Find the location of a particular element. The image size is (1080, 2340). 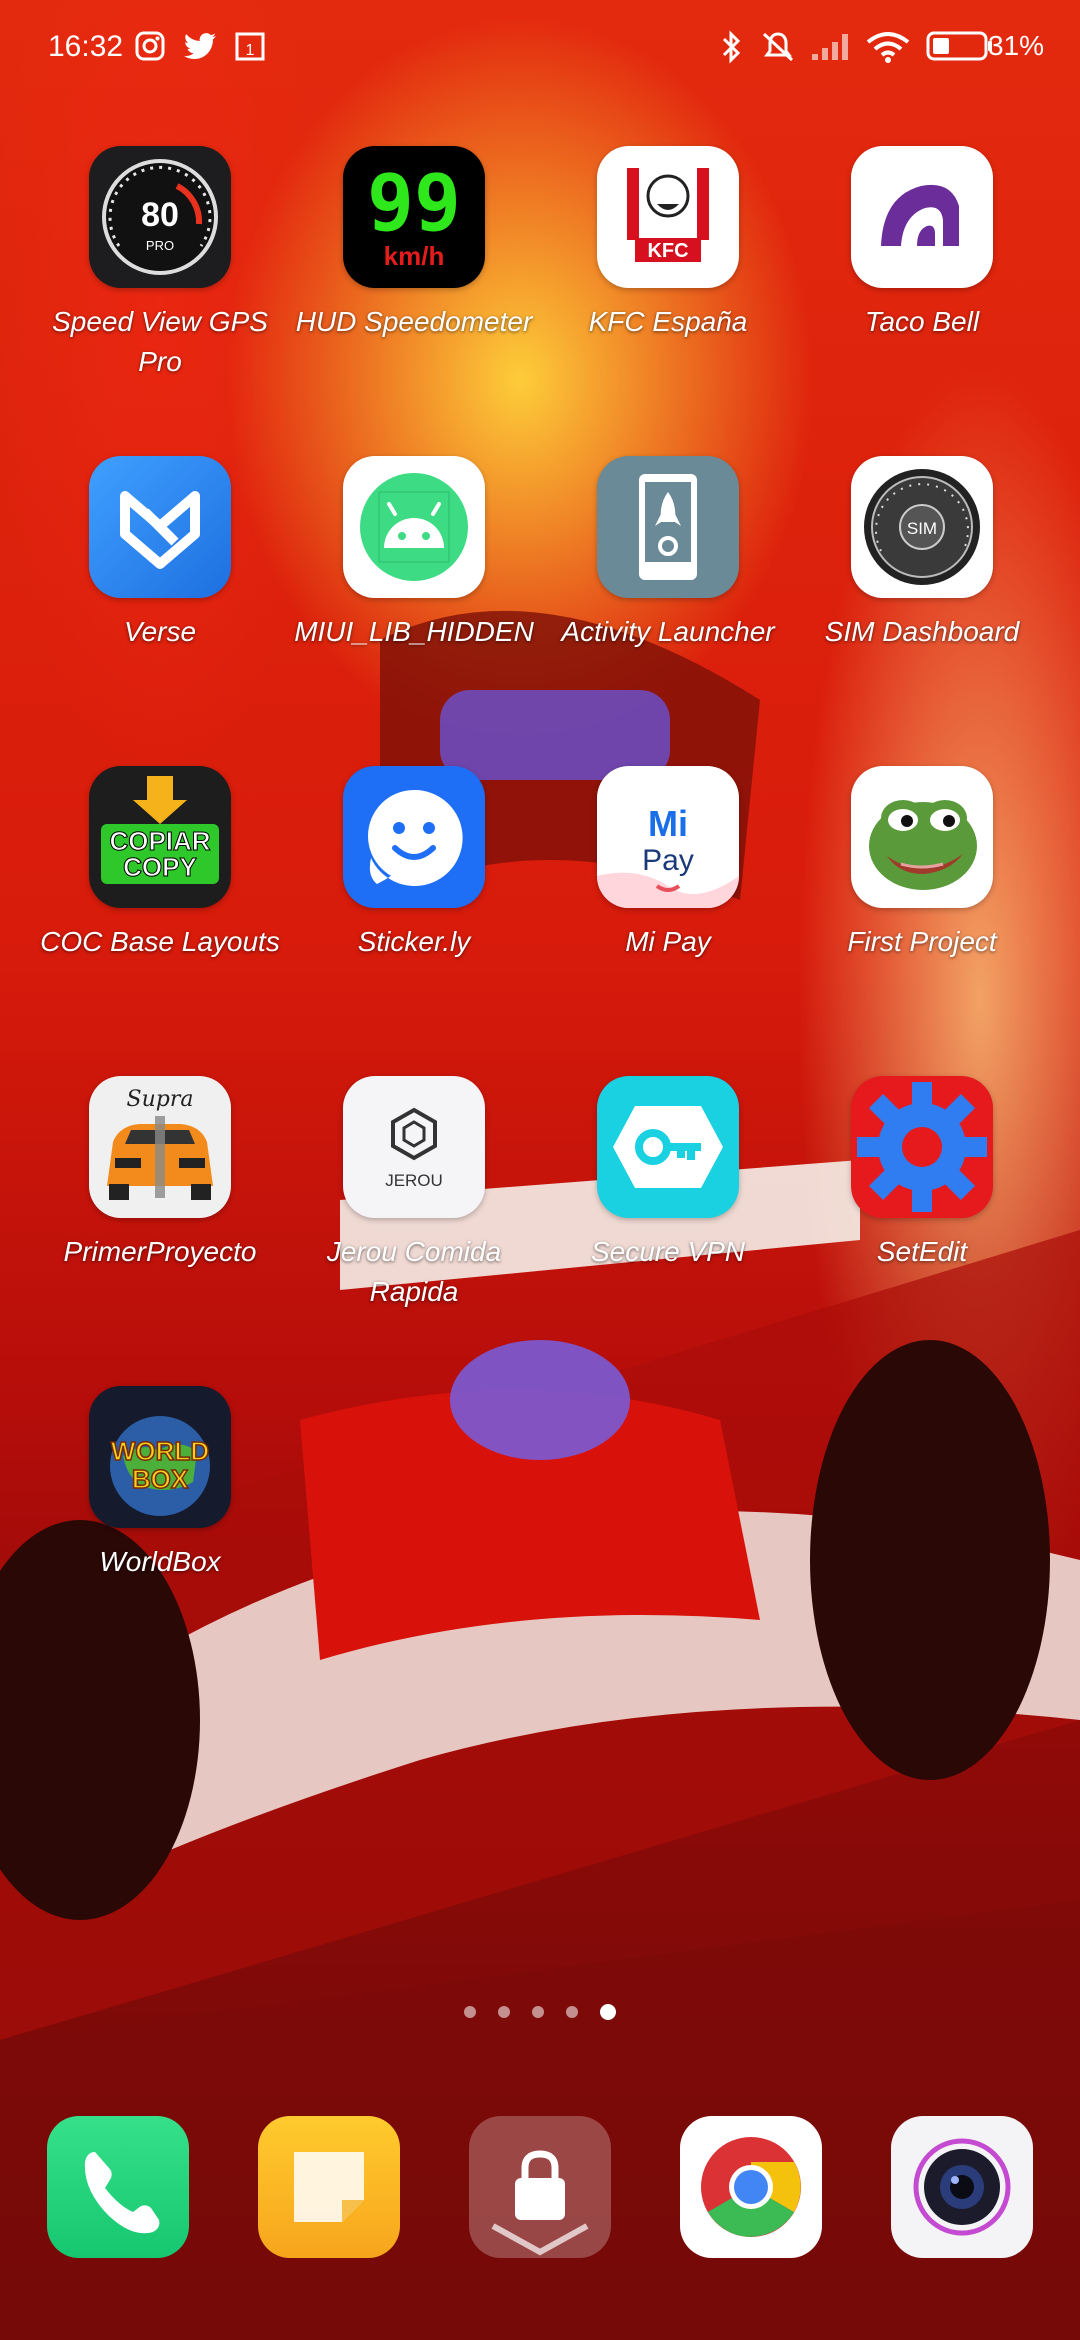

smiley-icon is located at coordinates (414, 837).